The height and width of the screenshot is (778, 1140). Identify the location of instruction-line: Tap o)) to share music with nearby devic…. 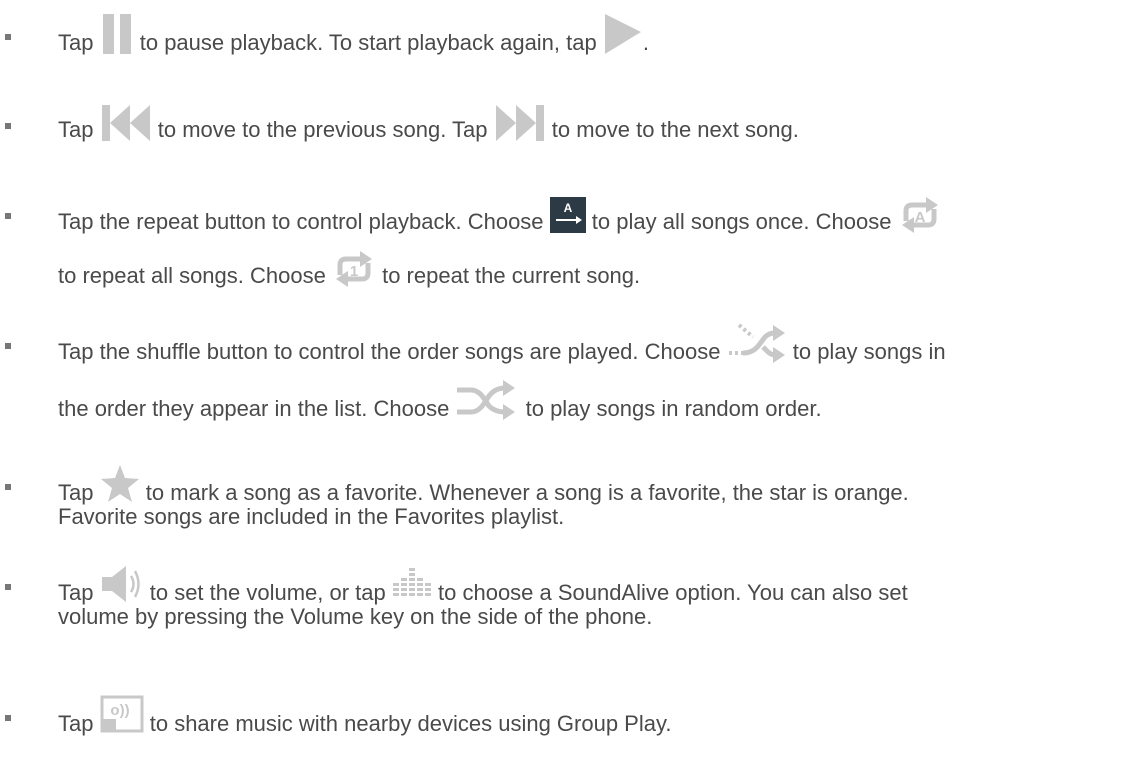
(365, 720).